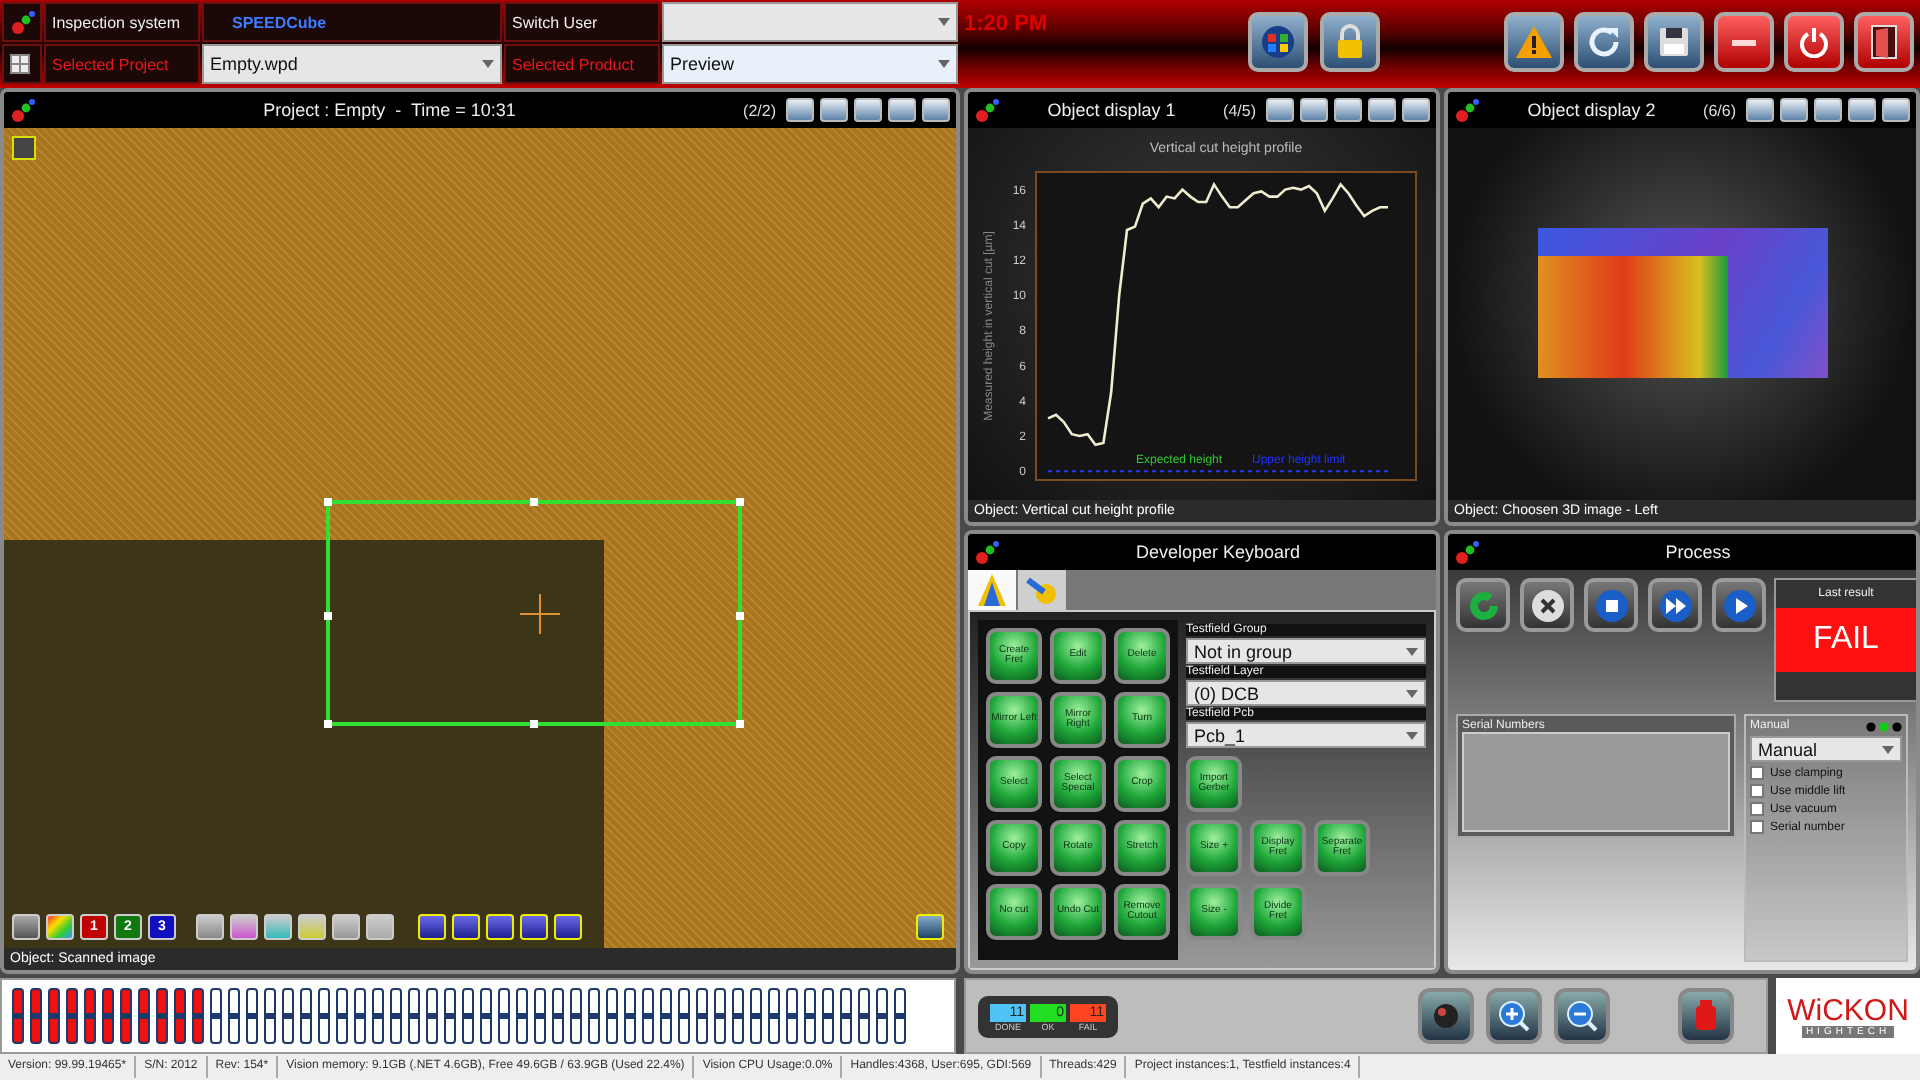  I want to click on panel-title: Process, so click(1698, 552).